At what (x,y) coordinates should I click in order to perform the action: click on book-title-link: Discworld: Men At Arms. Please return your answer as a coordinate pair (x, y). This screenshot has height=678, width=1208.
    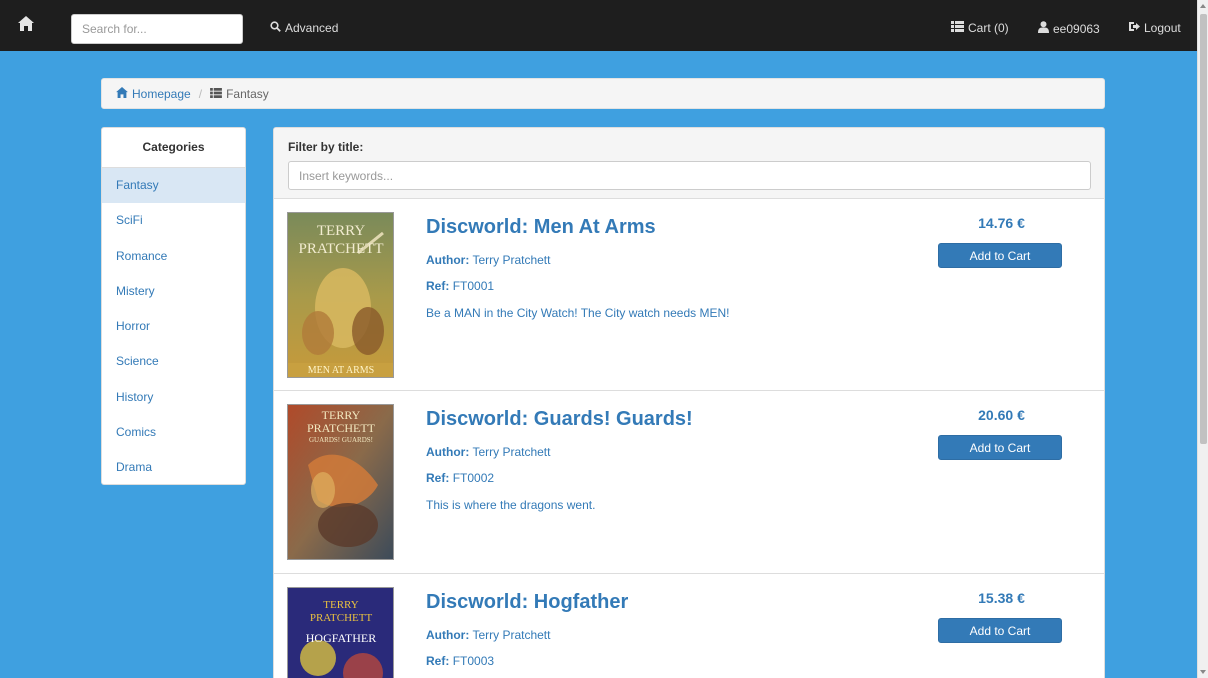
    Looking at the image, I should click on (541, 227).